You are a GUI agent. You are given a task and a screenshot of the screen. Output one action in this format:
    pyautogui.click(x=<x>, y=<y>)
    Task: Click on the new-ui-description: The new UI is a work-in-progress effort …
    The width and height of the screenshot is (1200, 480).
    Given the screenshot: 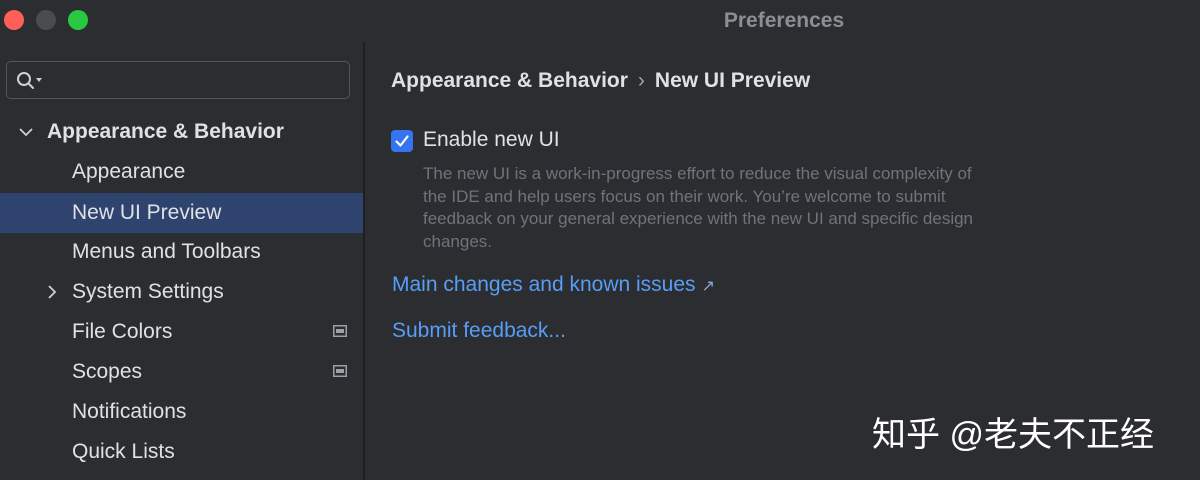 What is the action you would take?
    pyautogui.click(x=698, y=207)
    